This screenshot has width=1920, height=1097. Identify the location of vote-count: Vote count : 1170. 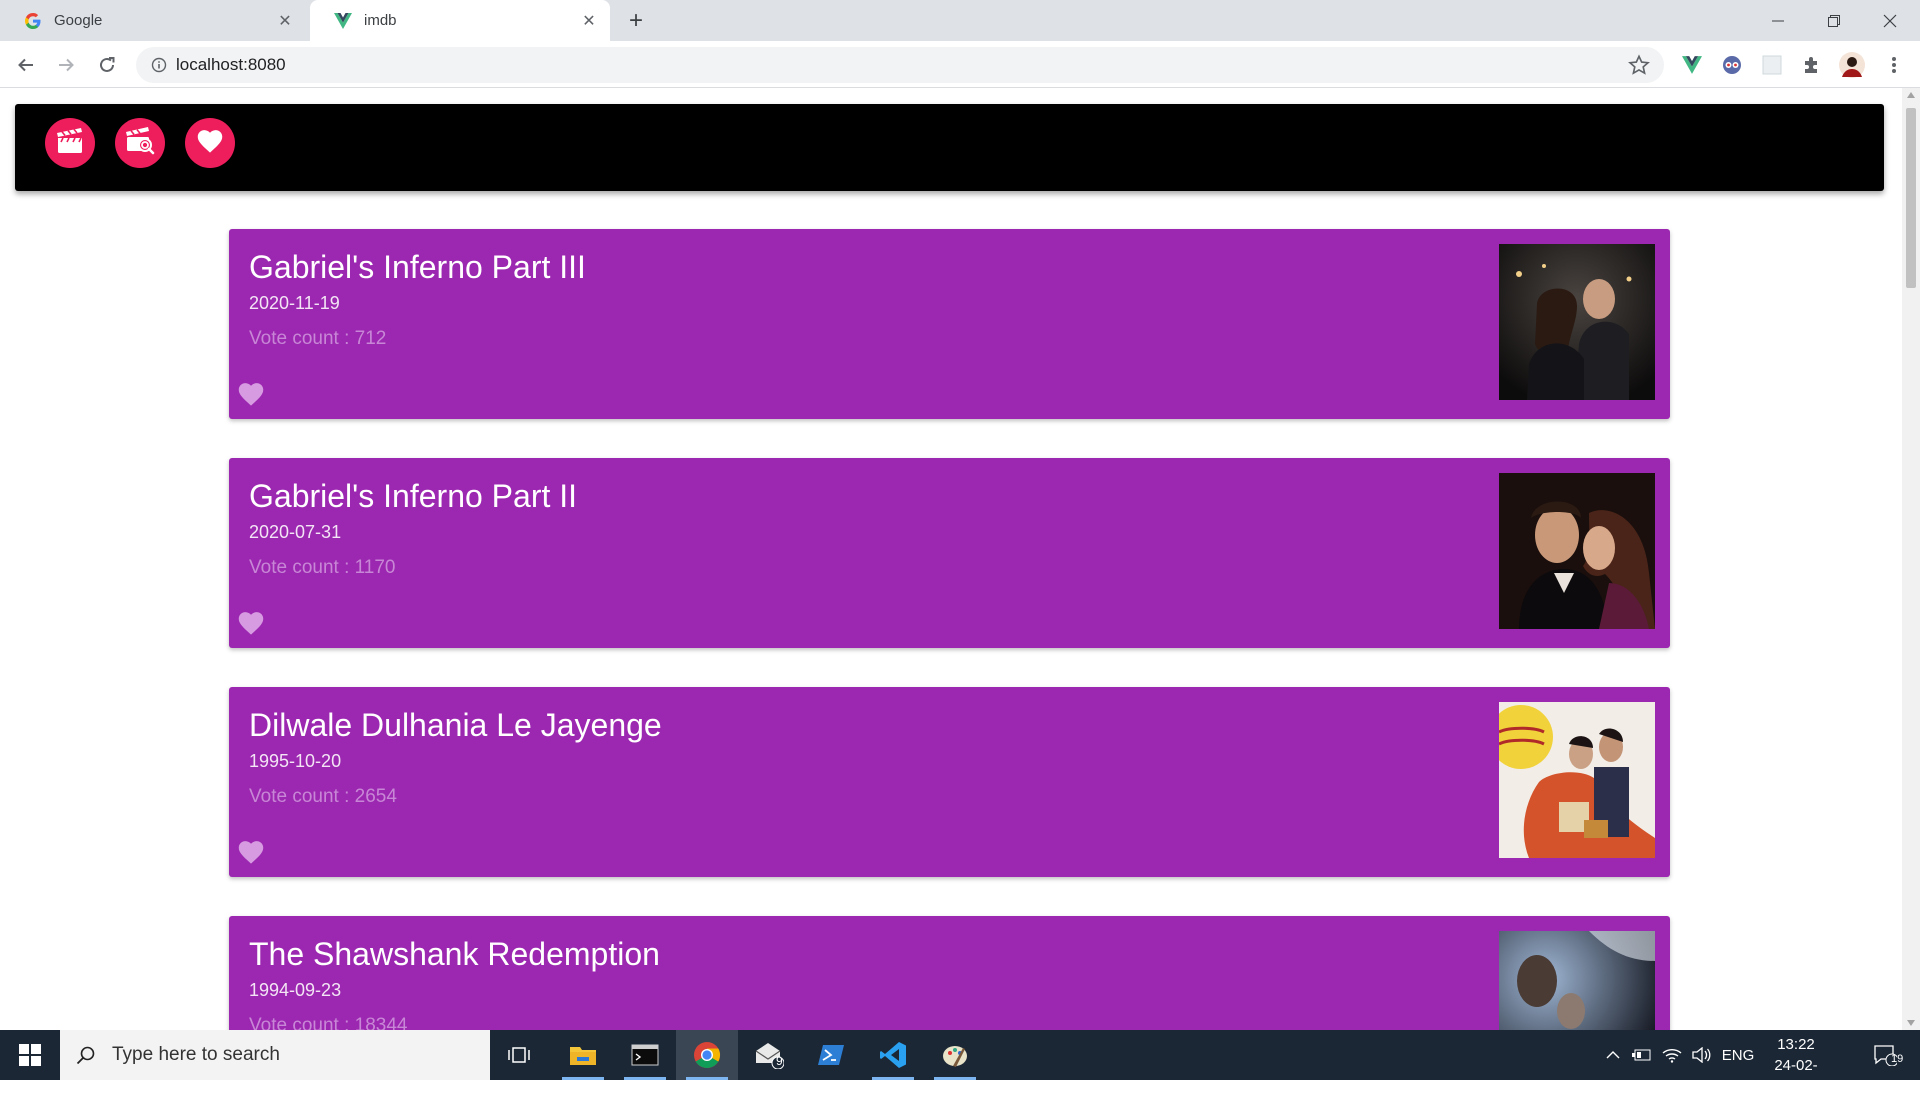
(322, 567).